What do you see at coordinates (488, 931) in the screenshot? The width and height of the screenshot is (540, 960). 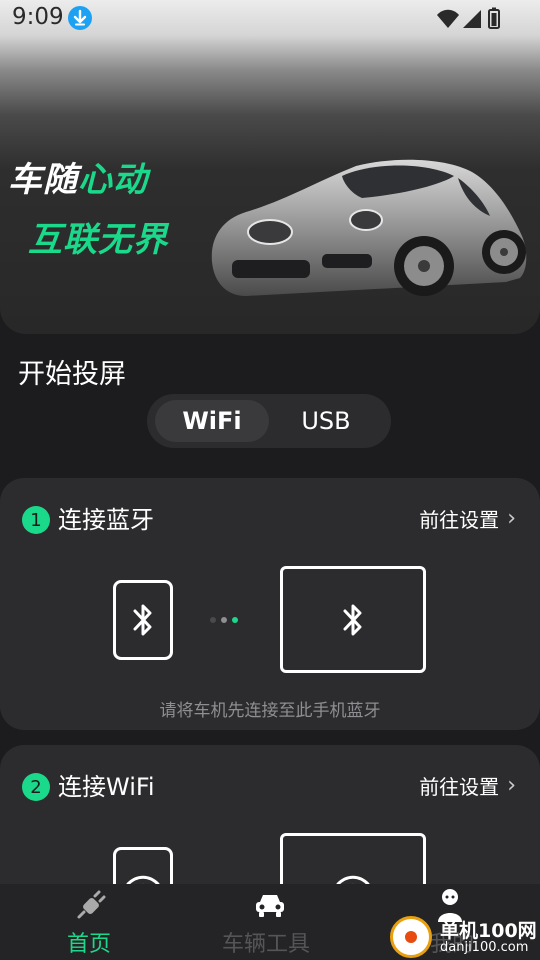 I see `watermark-title: 单机100网` at bounding box center [488, 931].